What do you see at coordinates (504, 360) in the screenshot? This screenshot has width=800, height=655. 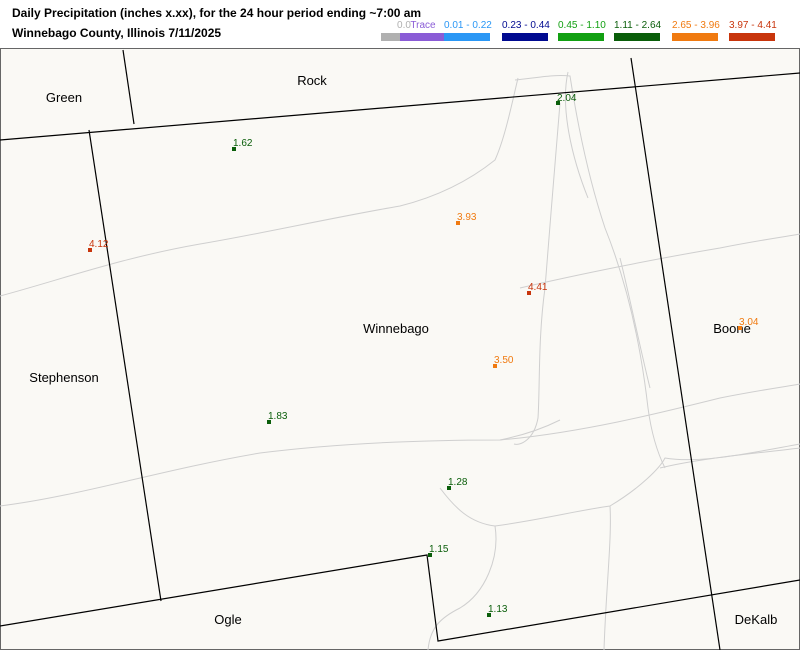 I see `station-value: 3.50` at bounding box center [504, 360].